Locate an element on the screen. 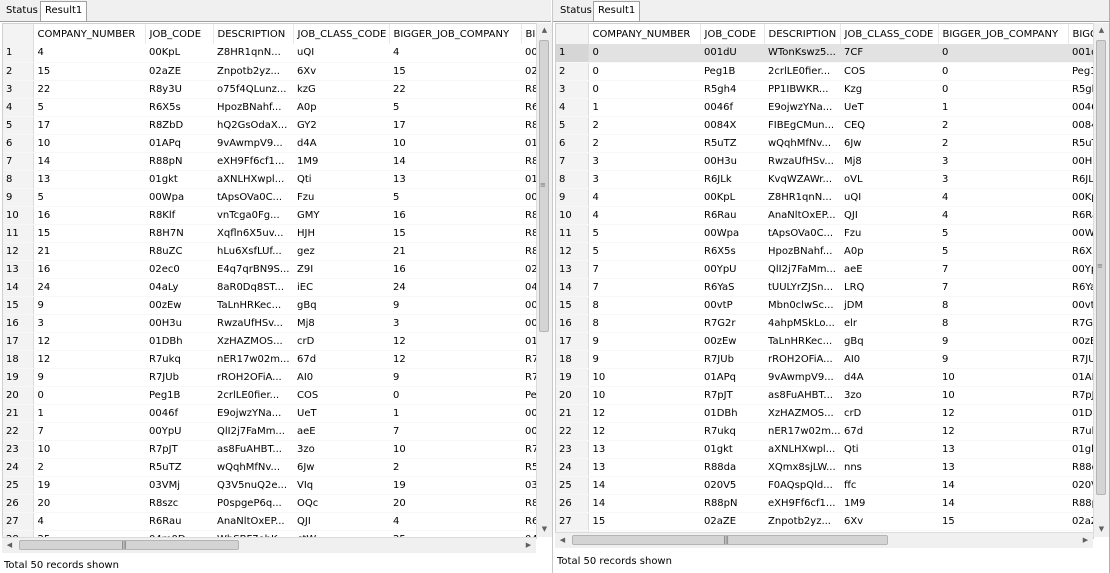 This screenshot has width=1110, height=573. row-number: 2 is located at coordinates (572, 71).